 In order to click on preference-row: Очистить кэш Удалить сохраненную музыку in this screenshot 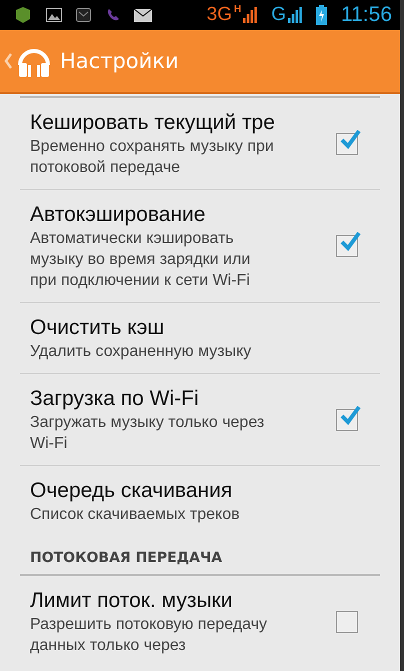, I will do `click(189, 338)`.